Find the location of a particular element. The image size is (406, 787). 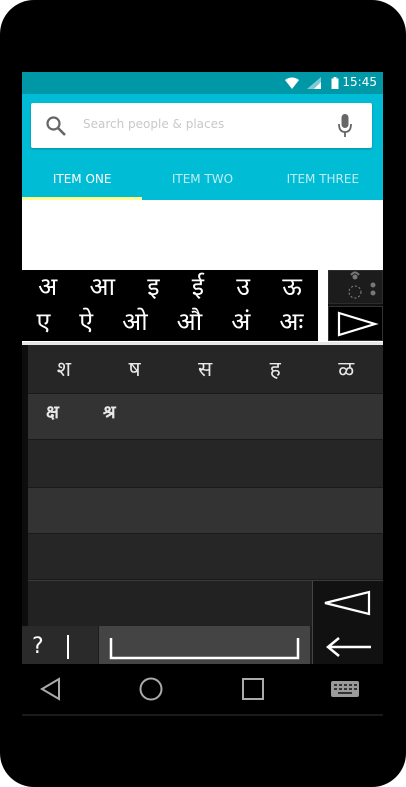

next-key is located at coordinates (355, 323).